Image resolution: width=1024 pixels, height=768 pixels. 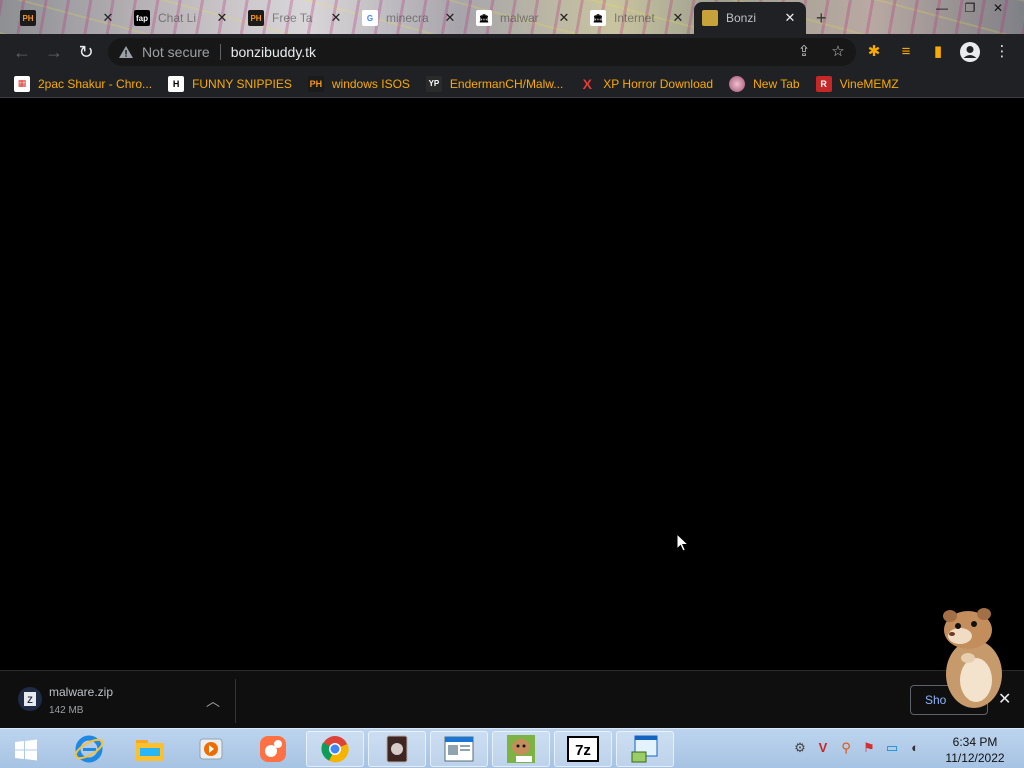 I want to click on zip-file-icon: Z, so click(x=30, y=699).